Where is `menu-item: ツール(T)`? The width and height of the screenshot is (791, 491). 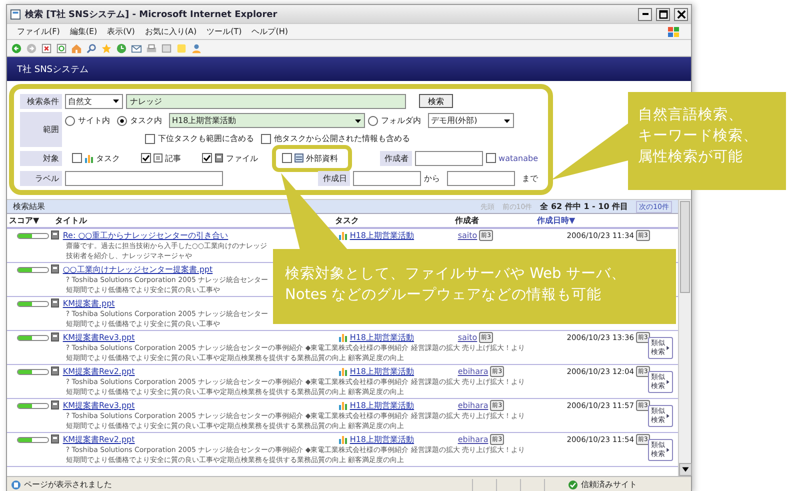
menu-item: ツール(T) is located at coordinates (224, 31).